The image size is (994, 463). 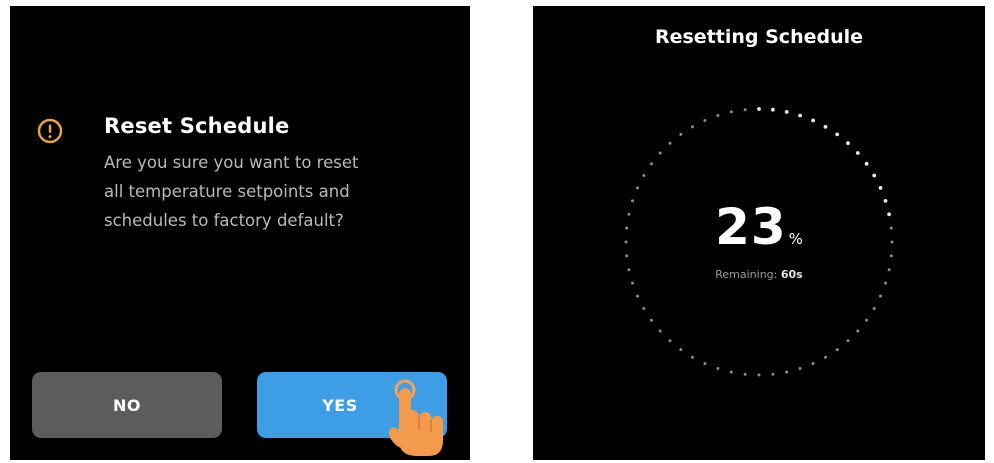 What do you see at coordinates (795, 239) in the screenshot?
I see `progress-percent-unit: %` at bounding box center [795, 239].